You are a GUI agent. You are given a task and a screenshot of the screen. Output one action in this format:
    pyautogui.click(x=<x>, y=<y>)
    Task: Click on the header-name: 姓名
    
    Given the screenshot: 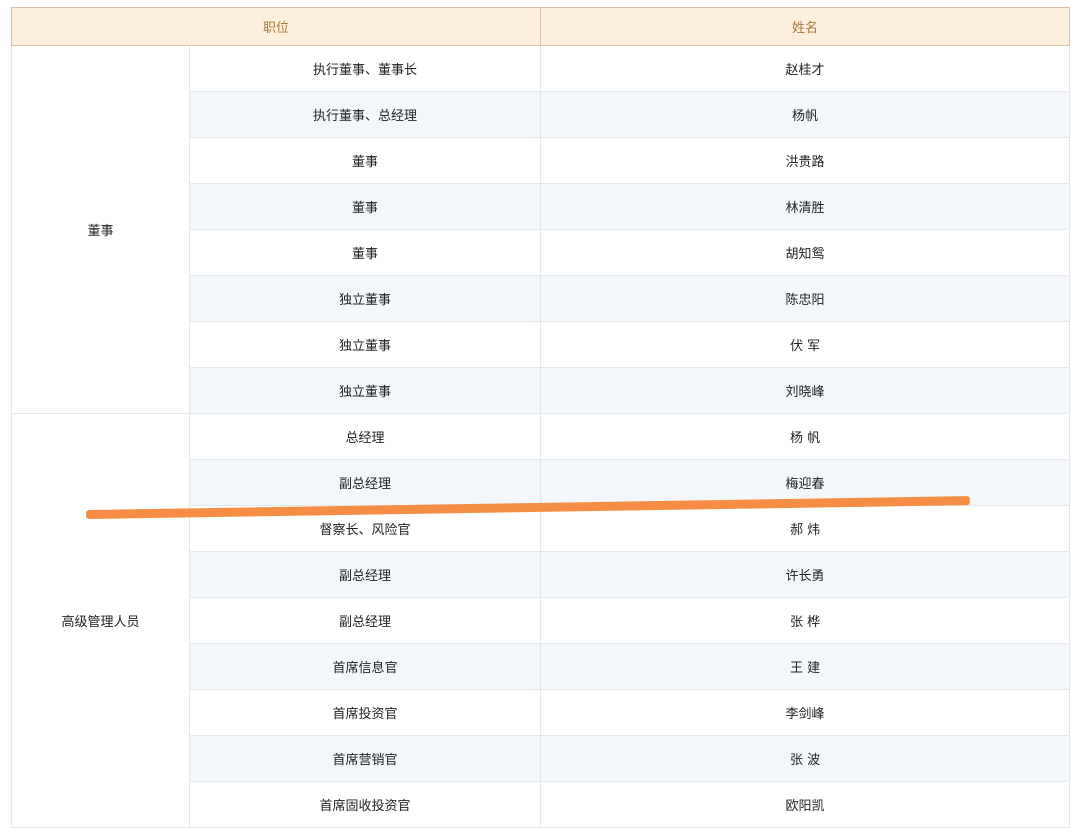 What is the action you would take?
    pyautogui.click(x=805, y=26)
    